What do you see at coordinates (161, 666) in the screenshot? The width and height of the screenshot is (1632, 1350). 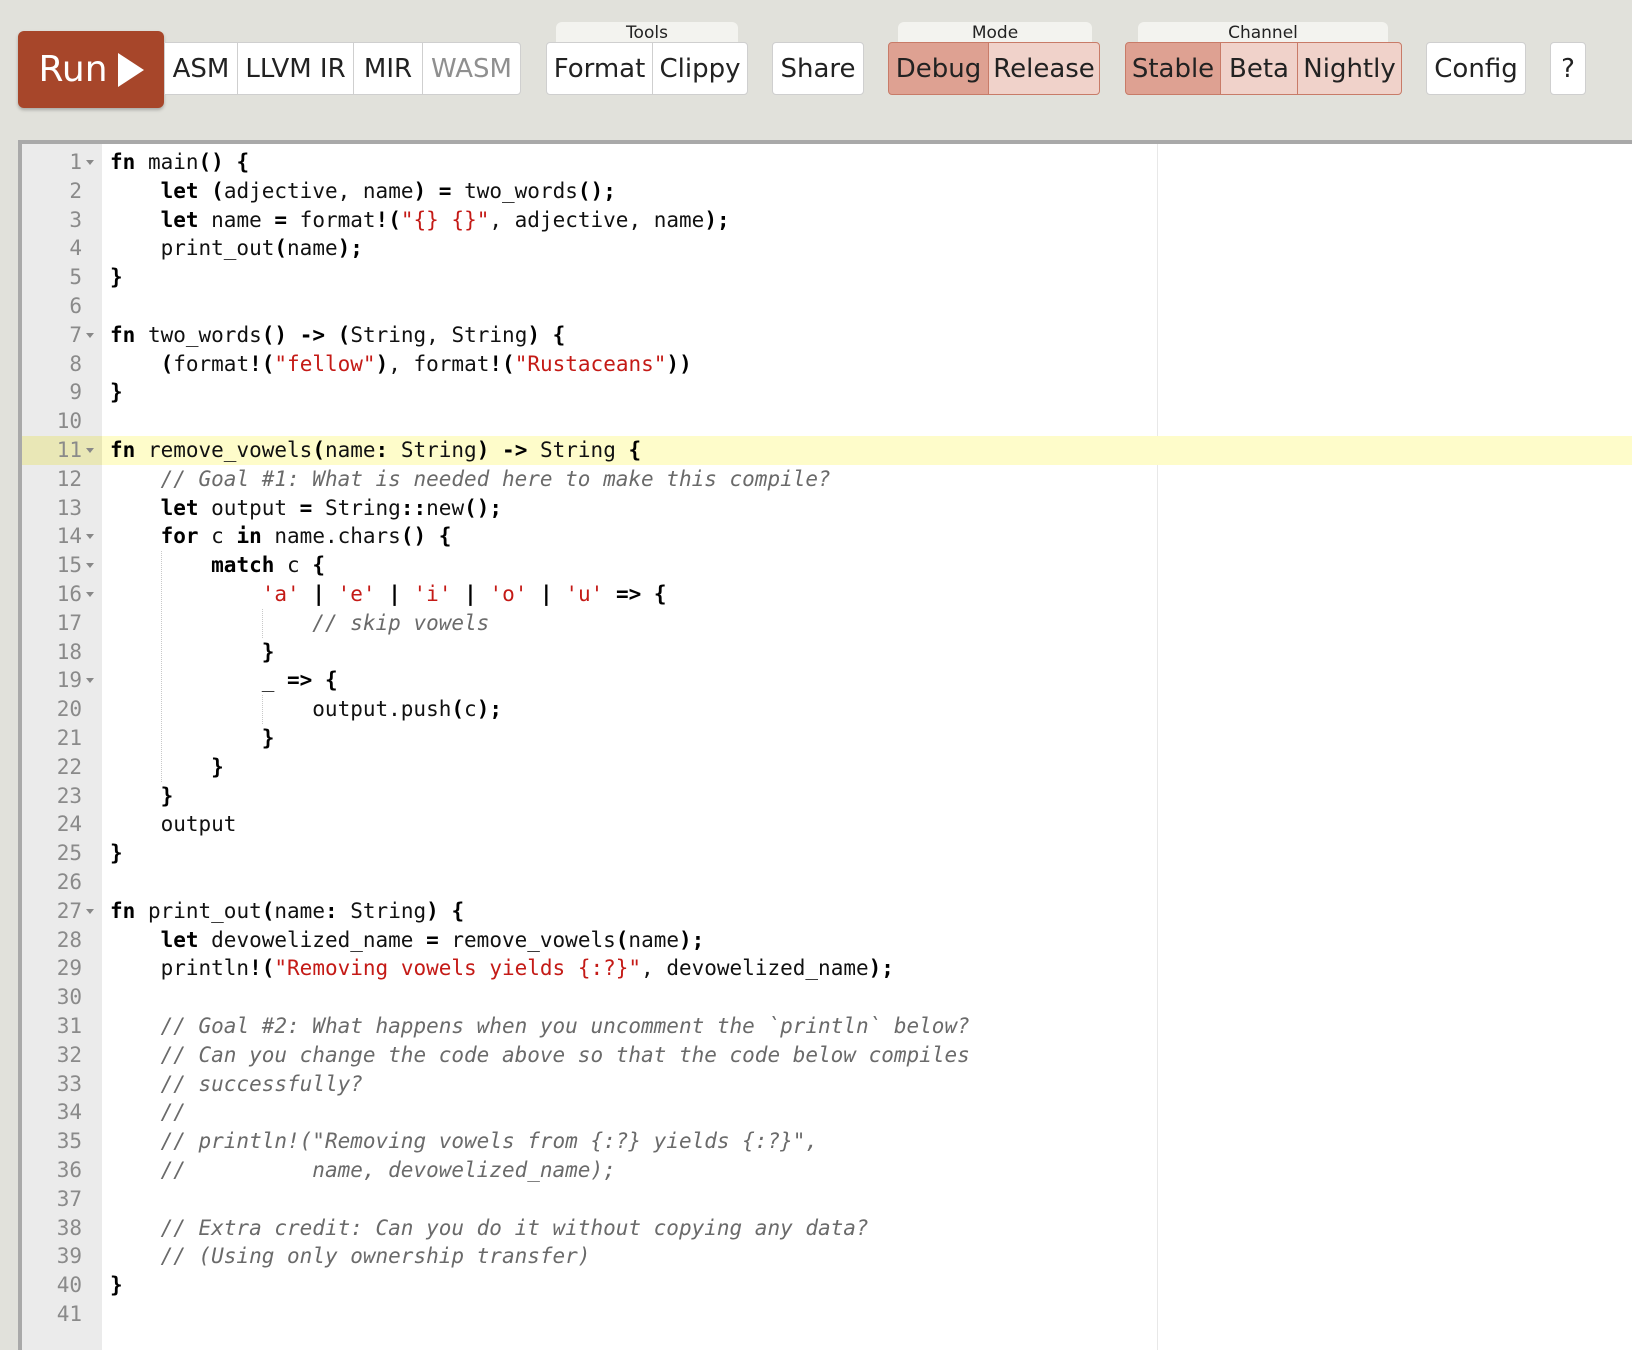 I see `indent-guide` at bounding box center [161, 666].